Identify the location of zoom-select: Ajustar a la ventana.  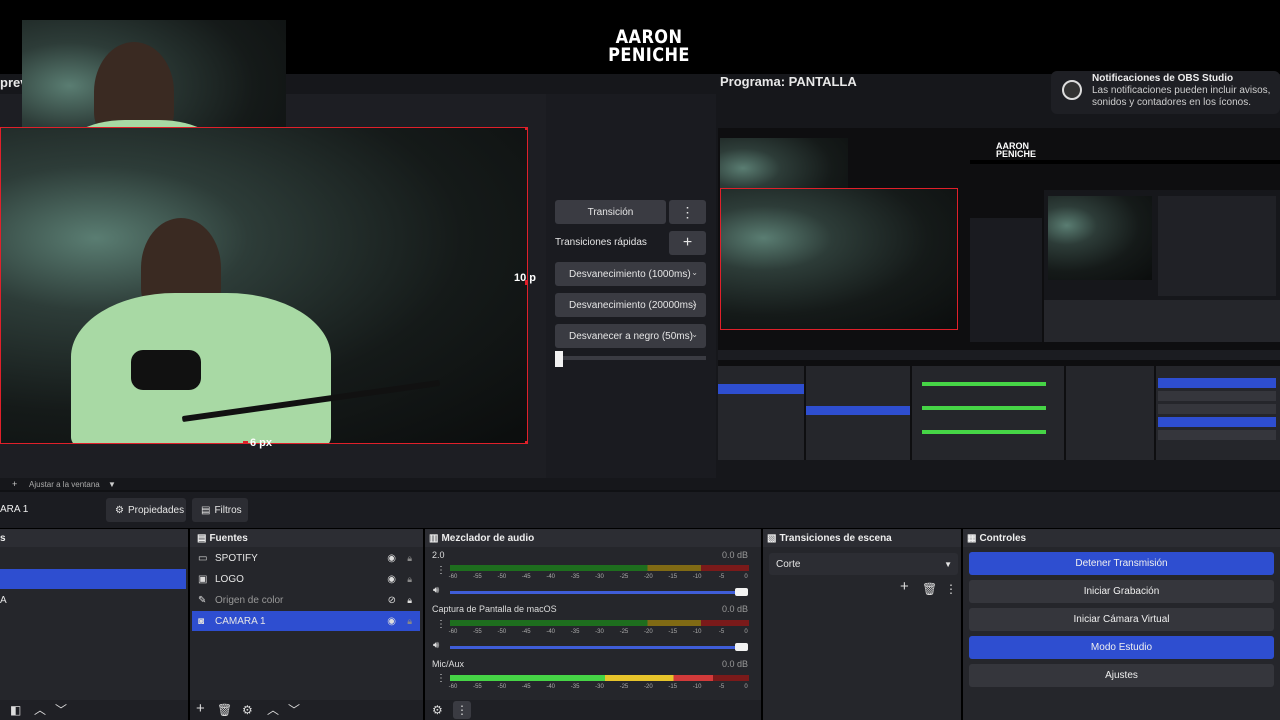
(64, 484).